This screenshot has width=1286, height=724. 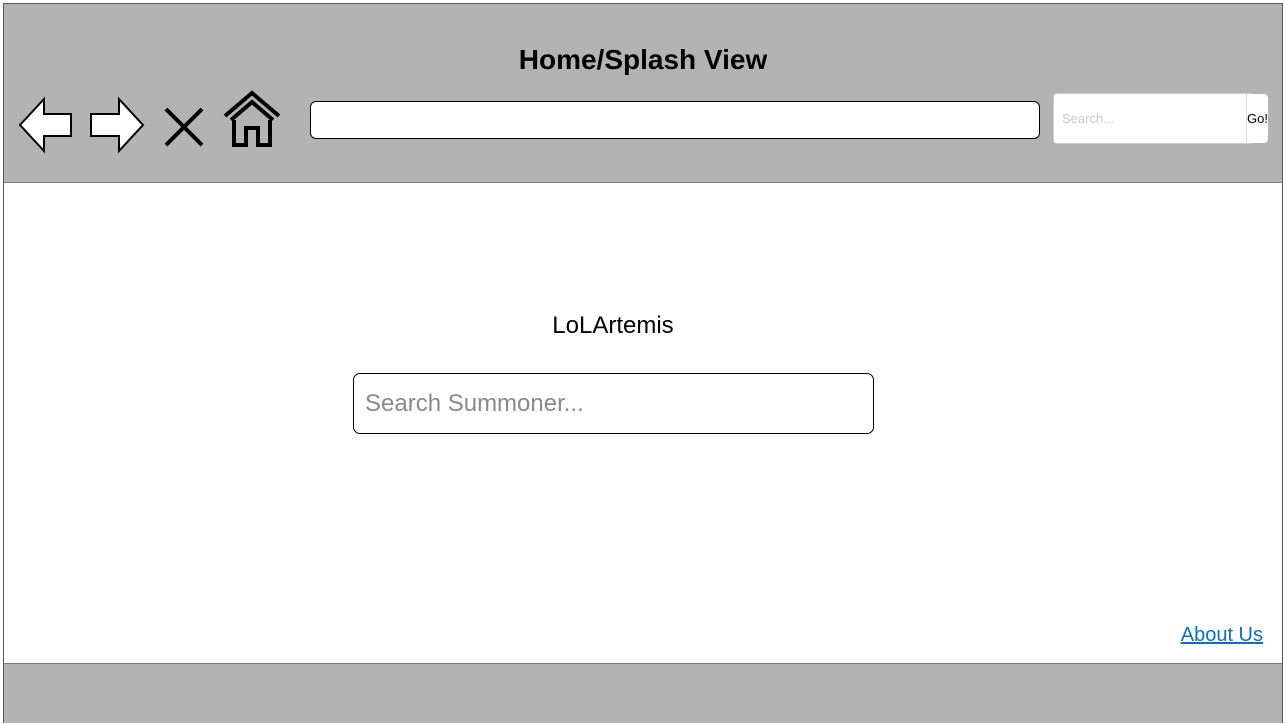 I want to click on summoner-search-input, so click(x=613, y=403).